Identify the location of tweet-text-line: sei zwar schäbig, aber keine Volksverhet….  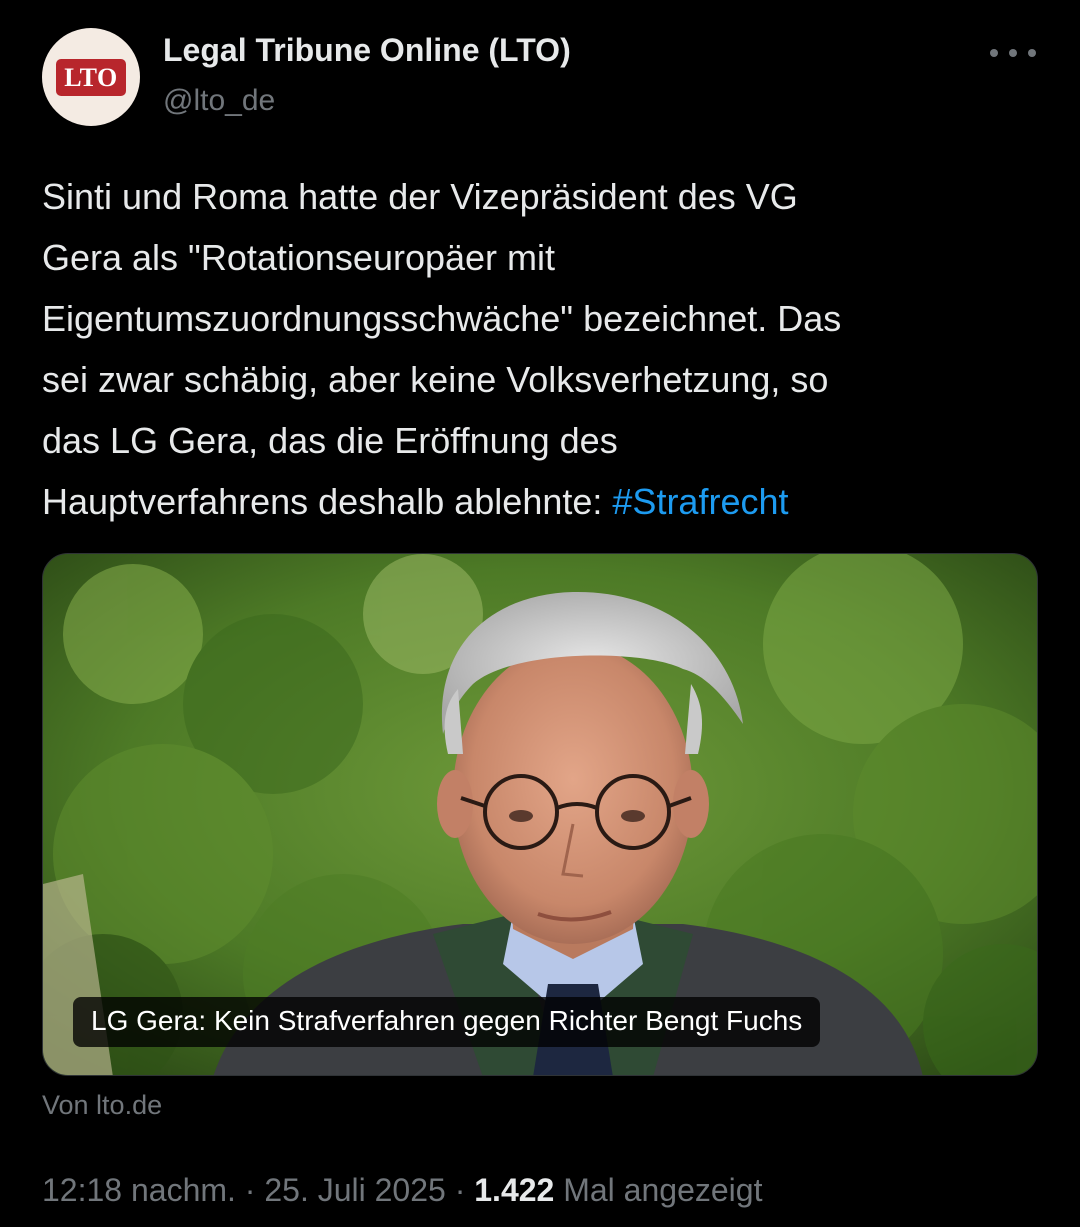
(435, 379).